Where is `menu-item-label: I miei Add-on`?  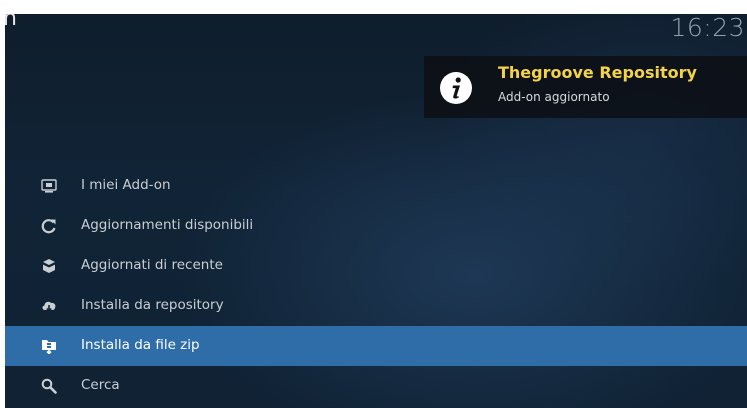 menu-item-label: I miei Add-on is located at coordinates (126, 185).